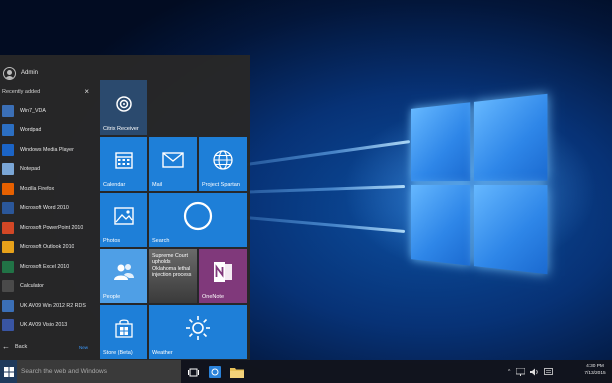  Describe the element at coordinates (8, 227) in the screenshot. I see `powerpoint-icon` at that location.